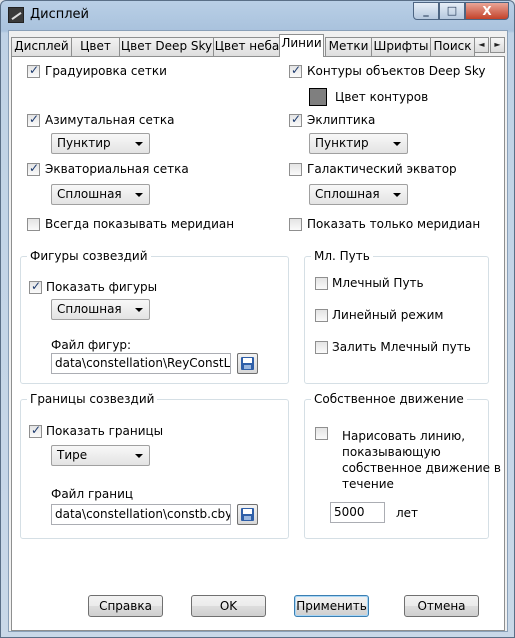 This screenshot has height=638, width=515. What do you see at coordinates (166, 46) in the screenshot?
I see `tab-deepsky-color: Цвет Deep Sky` at bounding box center [166, 46].